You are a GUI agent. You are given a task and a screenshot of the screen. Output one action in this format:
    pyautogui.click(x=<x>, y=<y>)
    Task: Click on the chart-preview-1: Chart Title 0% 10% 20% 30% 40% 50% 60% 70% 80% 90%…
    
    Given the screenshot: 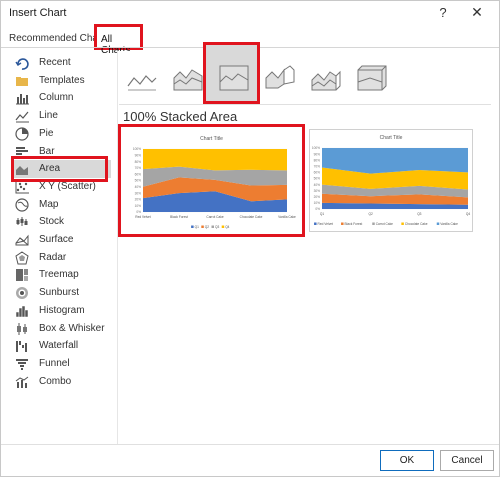 What is the action you would take?
    pyautogui.click(x=211, y=180)
    